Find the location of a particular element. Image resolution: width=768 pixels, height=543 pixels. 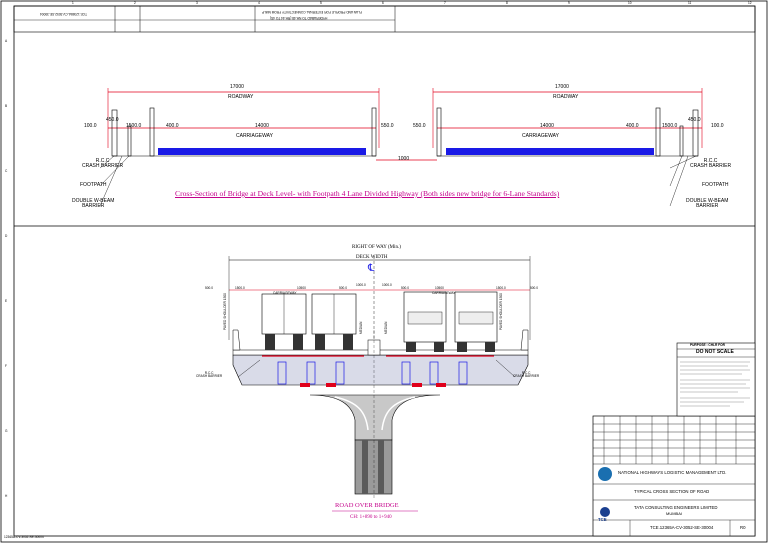

grid-row: C is located at coordinates (6, 171).